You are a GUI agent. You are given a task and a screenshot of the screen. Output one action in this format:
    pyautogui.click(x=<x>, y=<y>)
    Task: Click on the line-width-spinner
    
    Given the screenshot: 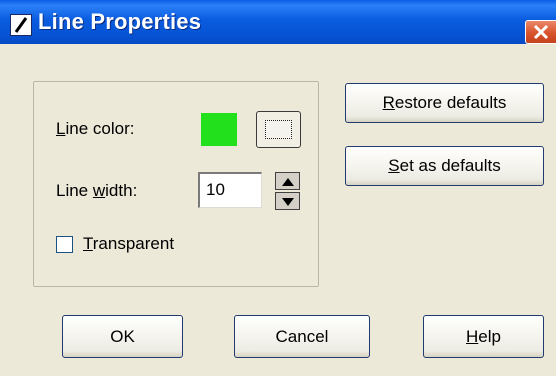 What is the action you would take?
    pyautogui.click(x=287, y=191)
    